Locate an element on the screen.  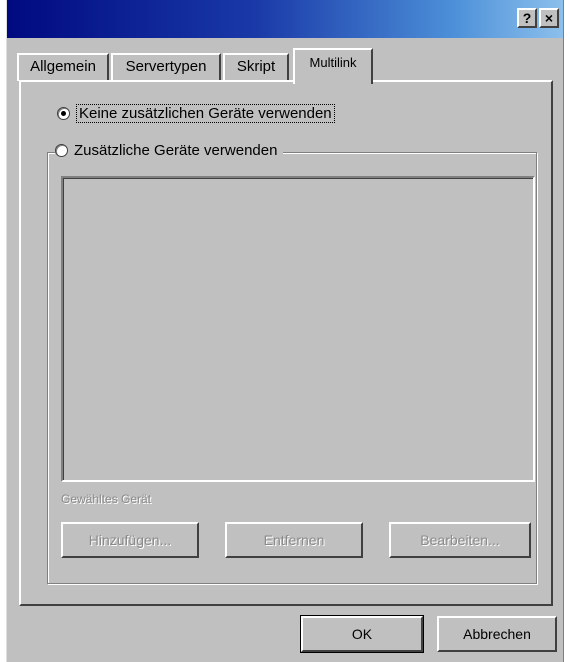
radio-button-checked is located at coordinates (63, 113).